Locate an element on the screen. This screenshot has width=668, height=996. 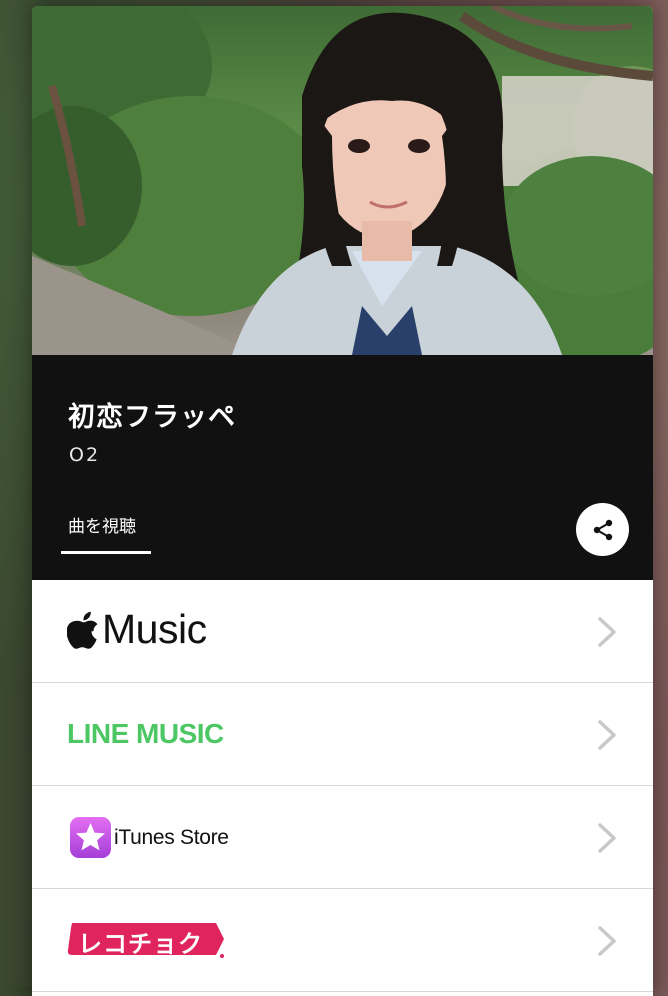
apple-music-logo: Music is located at coordinates (137, 629).